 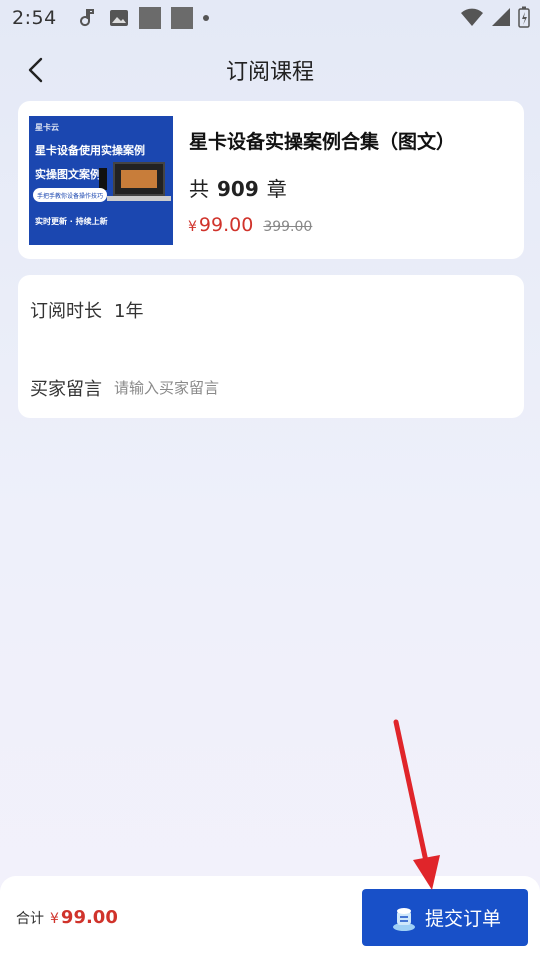 What do you see at coordinates (86, 18) in the screenshot?
I see `music-note-icon` at bounding box center [86, 18].